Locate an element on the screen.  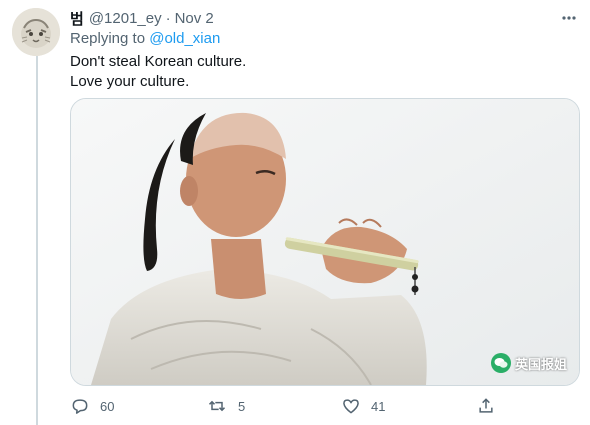
user-handle: @1201_ey is located at coordinates (125, 18).